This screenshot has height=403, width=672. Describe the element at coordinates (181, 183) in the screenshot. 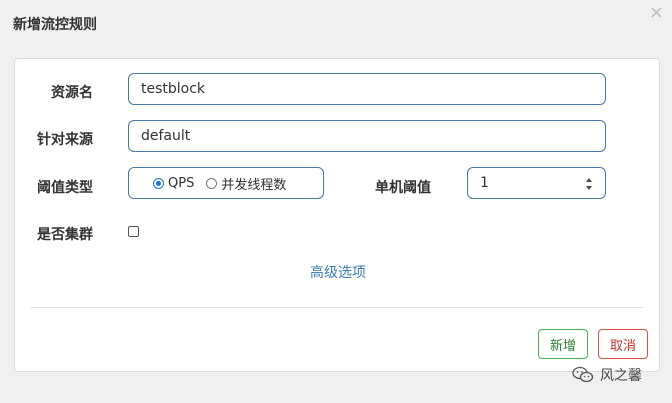

I see `radio-qps-label: QPS` at that location.